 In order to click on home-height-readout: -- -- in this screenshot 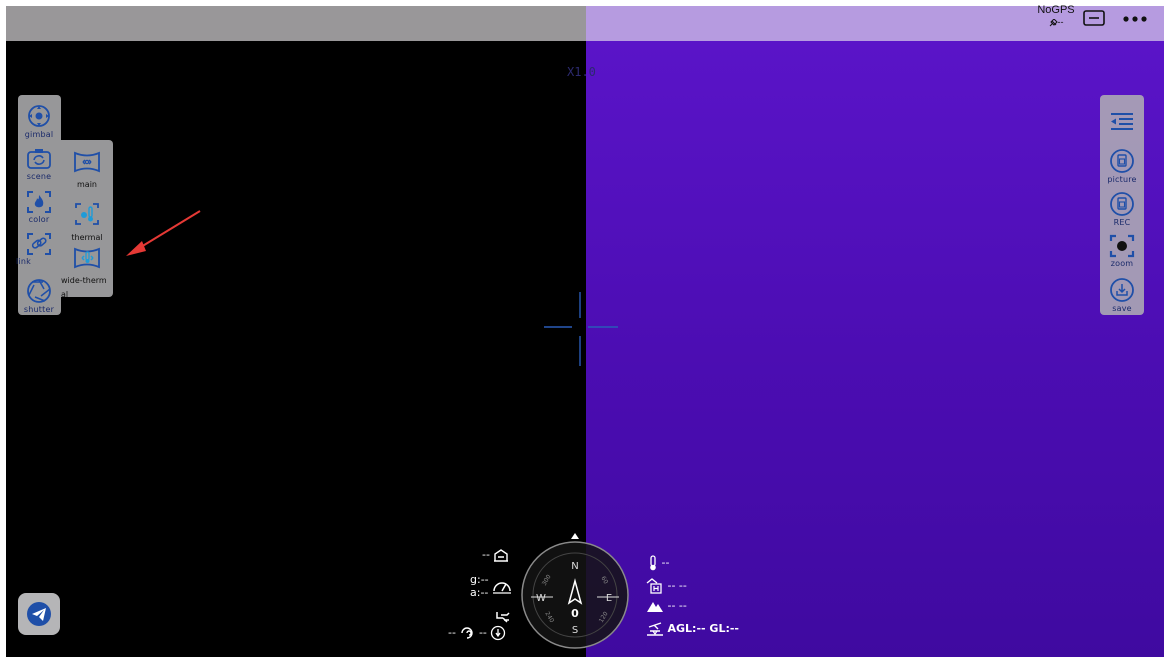, I will do `click(666, 586)`.